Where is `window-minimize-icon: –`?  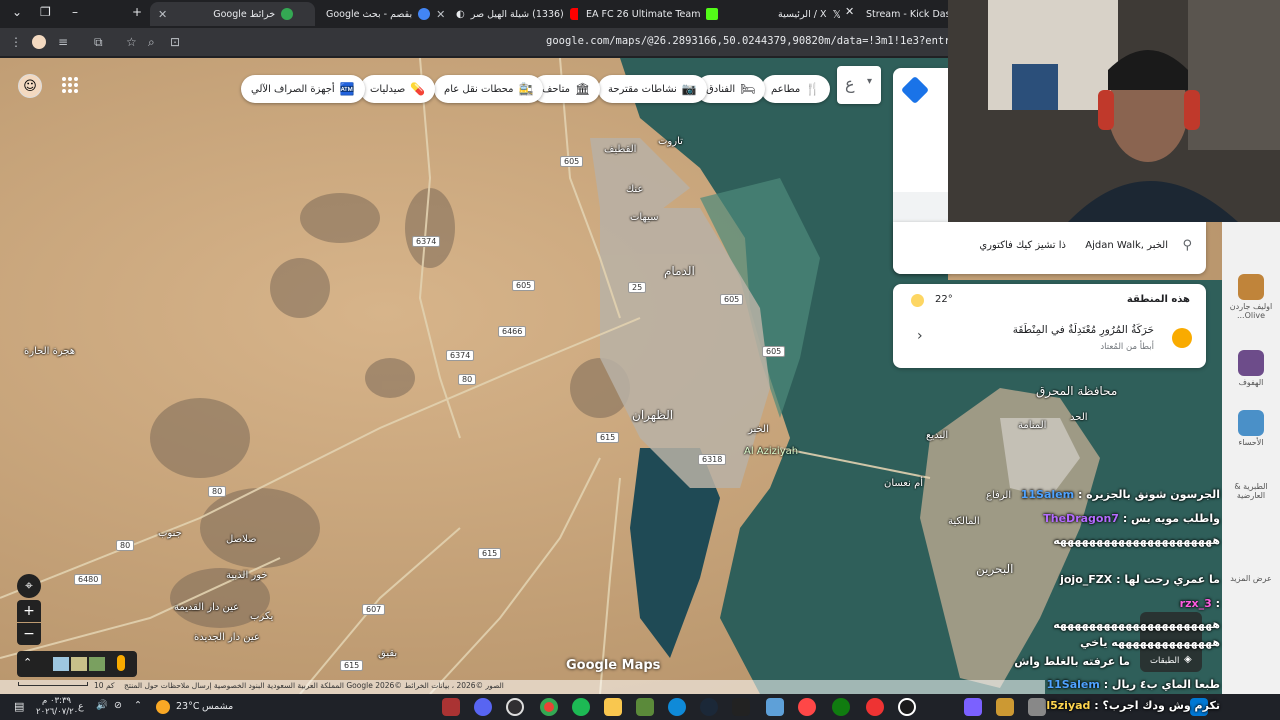
window-minimize-icon: – is located at coordinates (75, 12).